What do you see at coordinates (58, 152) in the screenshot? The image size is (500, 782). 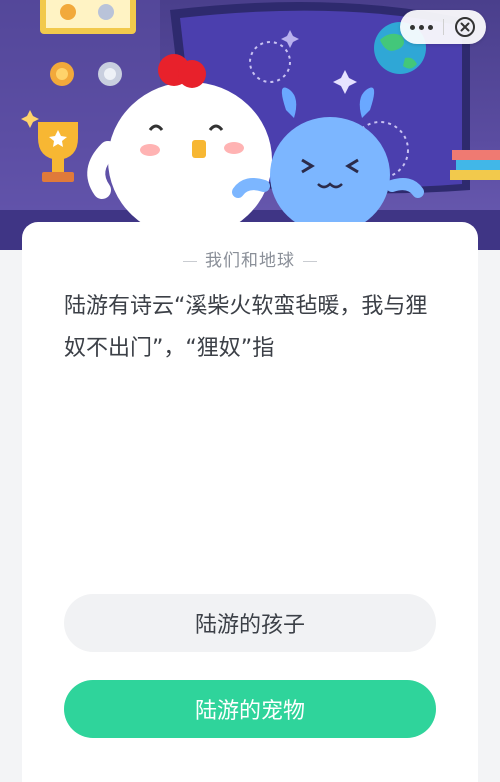 I see `trophy` at bounding box center [58, 152].